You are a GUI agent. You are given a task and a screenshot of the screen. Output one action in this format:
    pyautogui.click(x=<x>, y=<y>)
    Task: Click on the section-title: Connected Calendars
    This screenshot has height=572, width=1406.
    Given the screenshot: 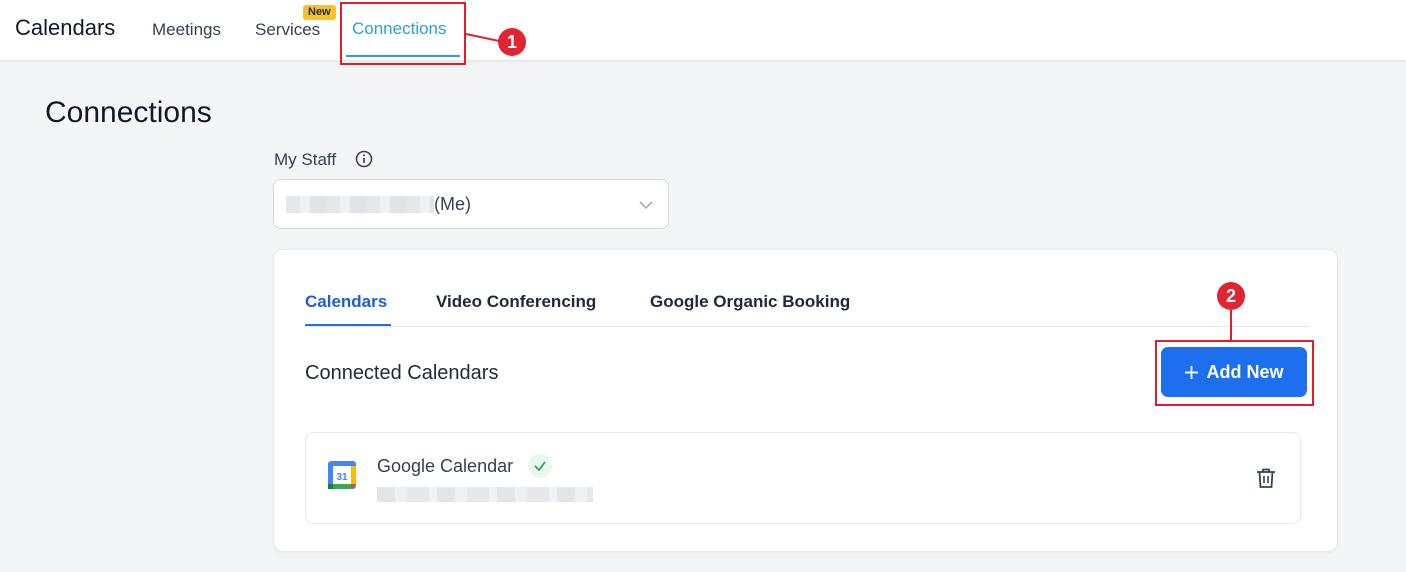 What is the action you would take?
    pyautogui.click(x=402, y=373)
    